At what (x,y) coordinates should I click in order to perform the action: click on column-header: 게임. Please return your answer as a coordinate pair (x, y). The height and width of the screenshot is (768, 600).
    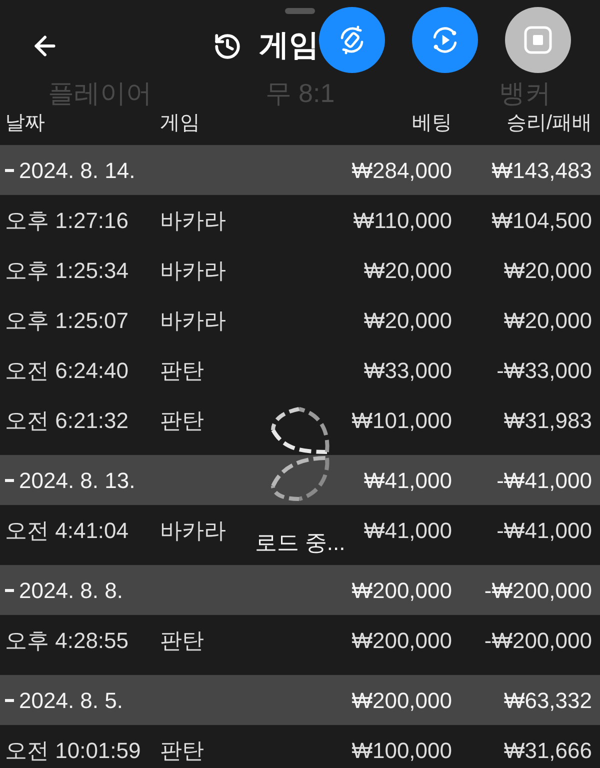
    Looking at the image, I should click on (180, 123).